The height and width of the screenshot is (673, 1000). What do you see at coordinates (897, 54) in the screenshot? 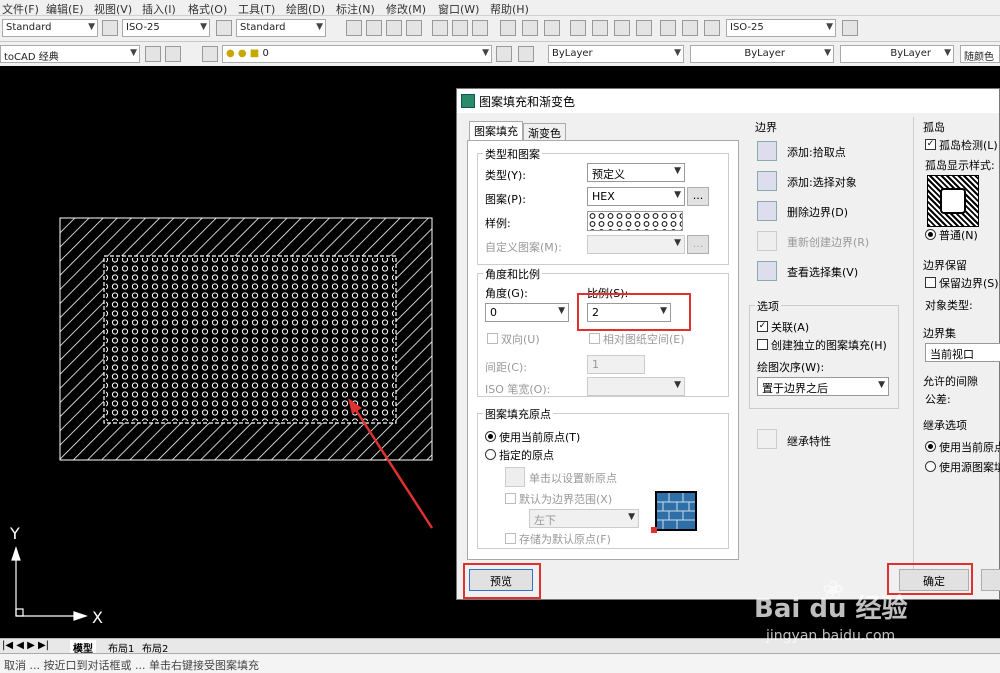
I see `lineweight-select: ByLayer ▼` at bounding box center [897, 54].